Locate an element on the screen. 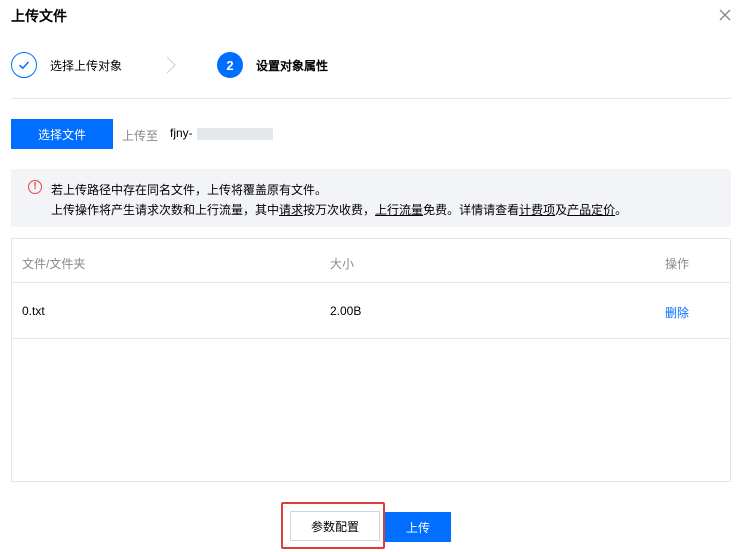 Image resolution: width=744 pixels, height=552 pixels. check-icon is located at coordinates (24, 65).